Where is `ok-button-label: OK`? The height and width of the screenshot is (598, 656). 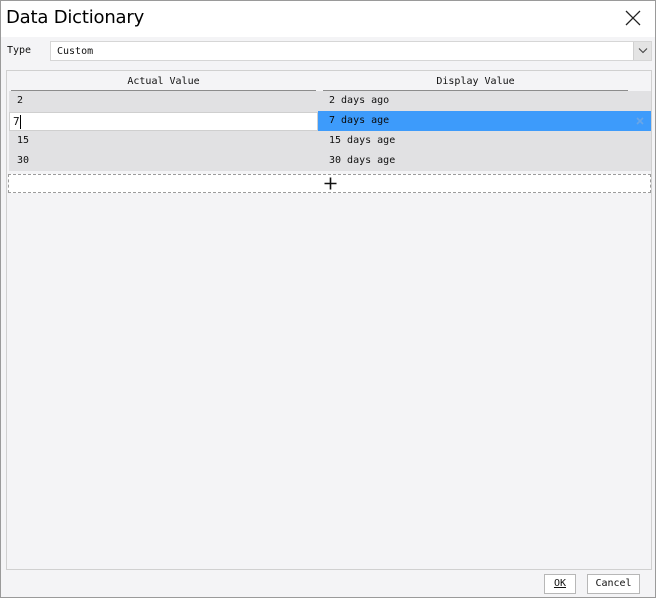 ok-button-label: OK is located at coordinates (560, 583).